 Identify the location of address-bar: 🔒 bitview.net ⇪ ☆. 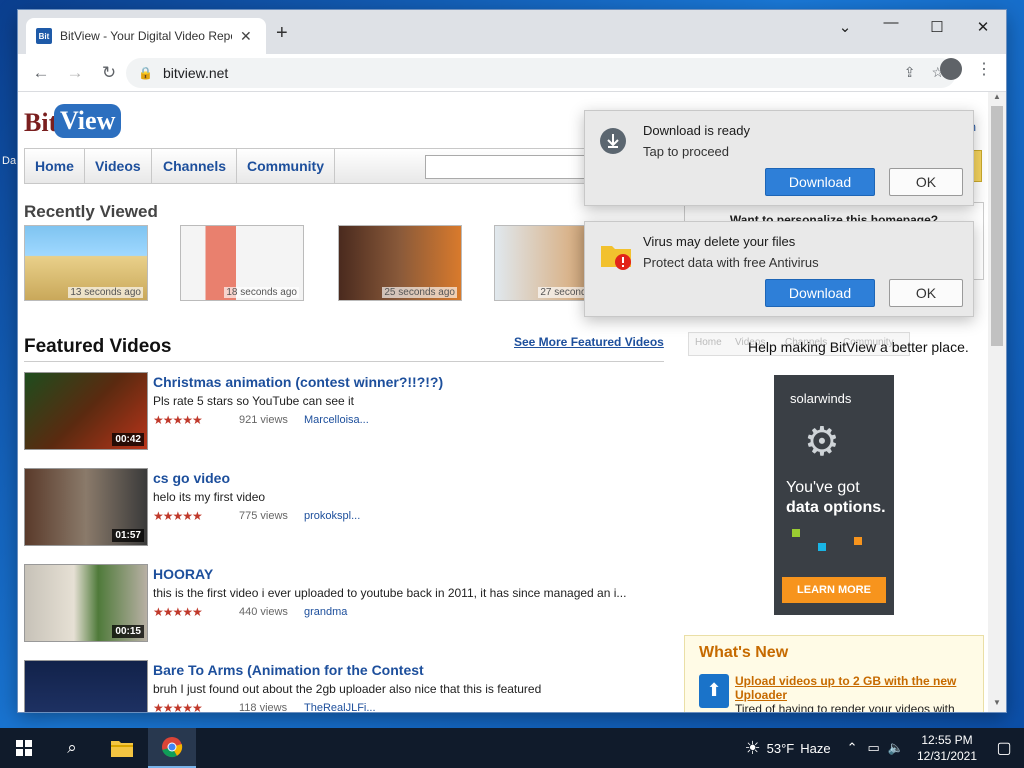
(541, 73).